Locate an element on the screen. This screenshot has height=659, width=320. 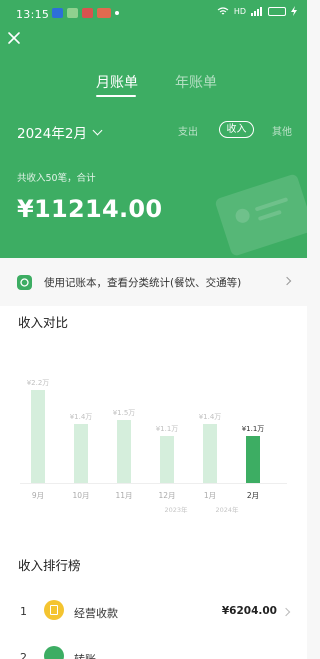
tab-monthly: 月账单 is located at coordinates (117, 82).